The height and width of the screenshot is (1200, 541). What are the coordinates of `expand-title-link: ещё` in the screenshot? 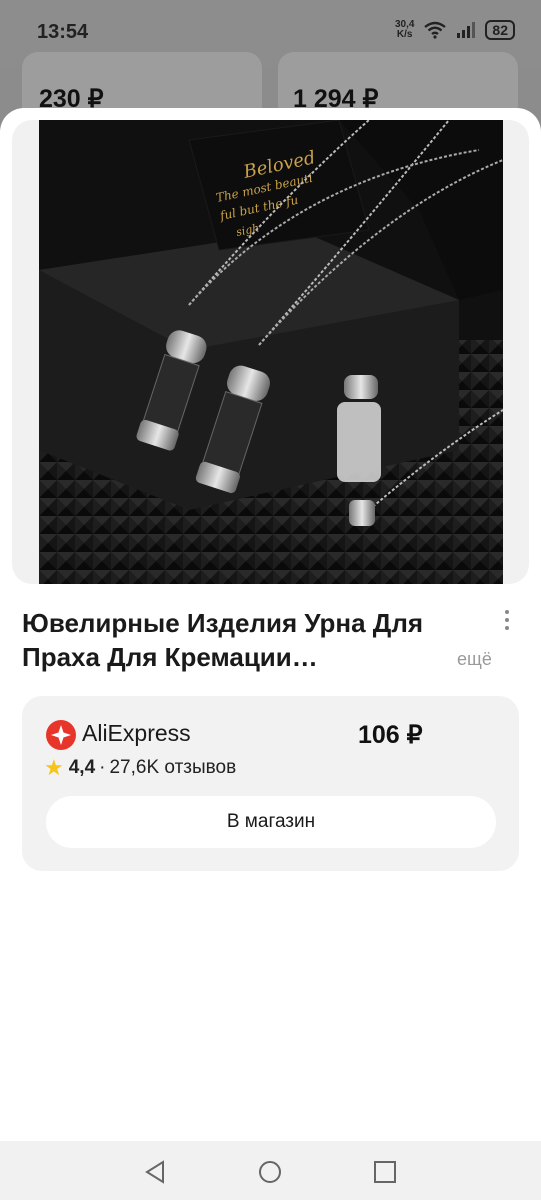 It's located at (474, 659).